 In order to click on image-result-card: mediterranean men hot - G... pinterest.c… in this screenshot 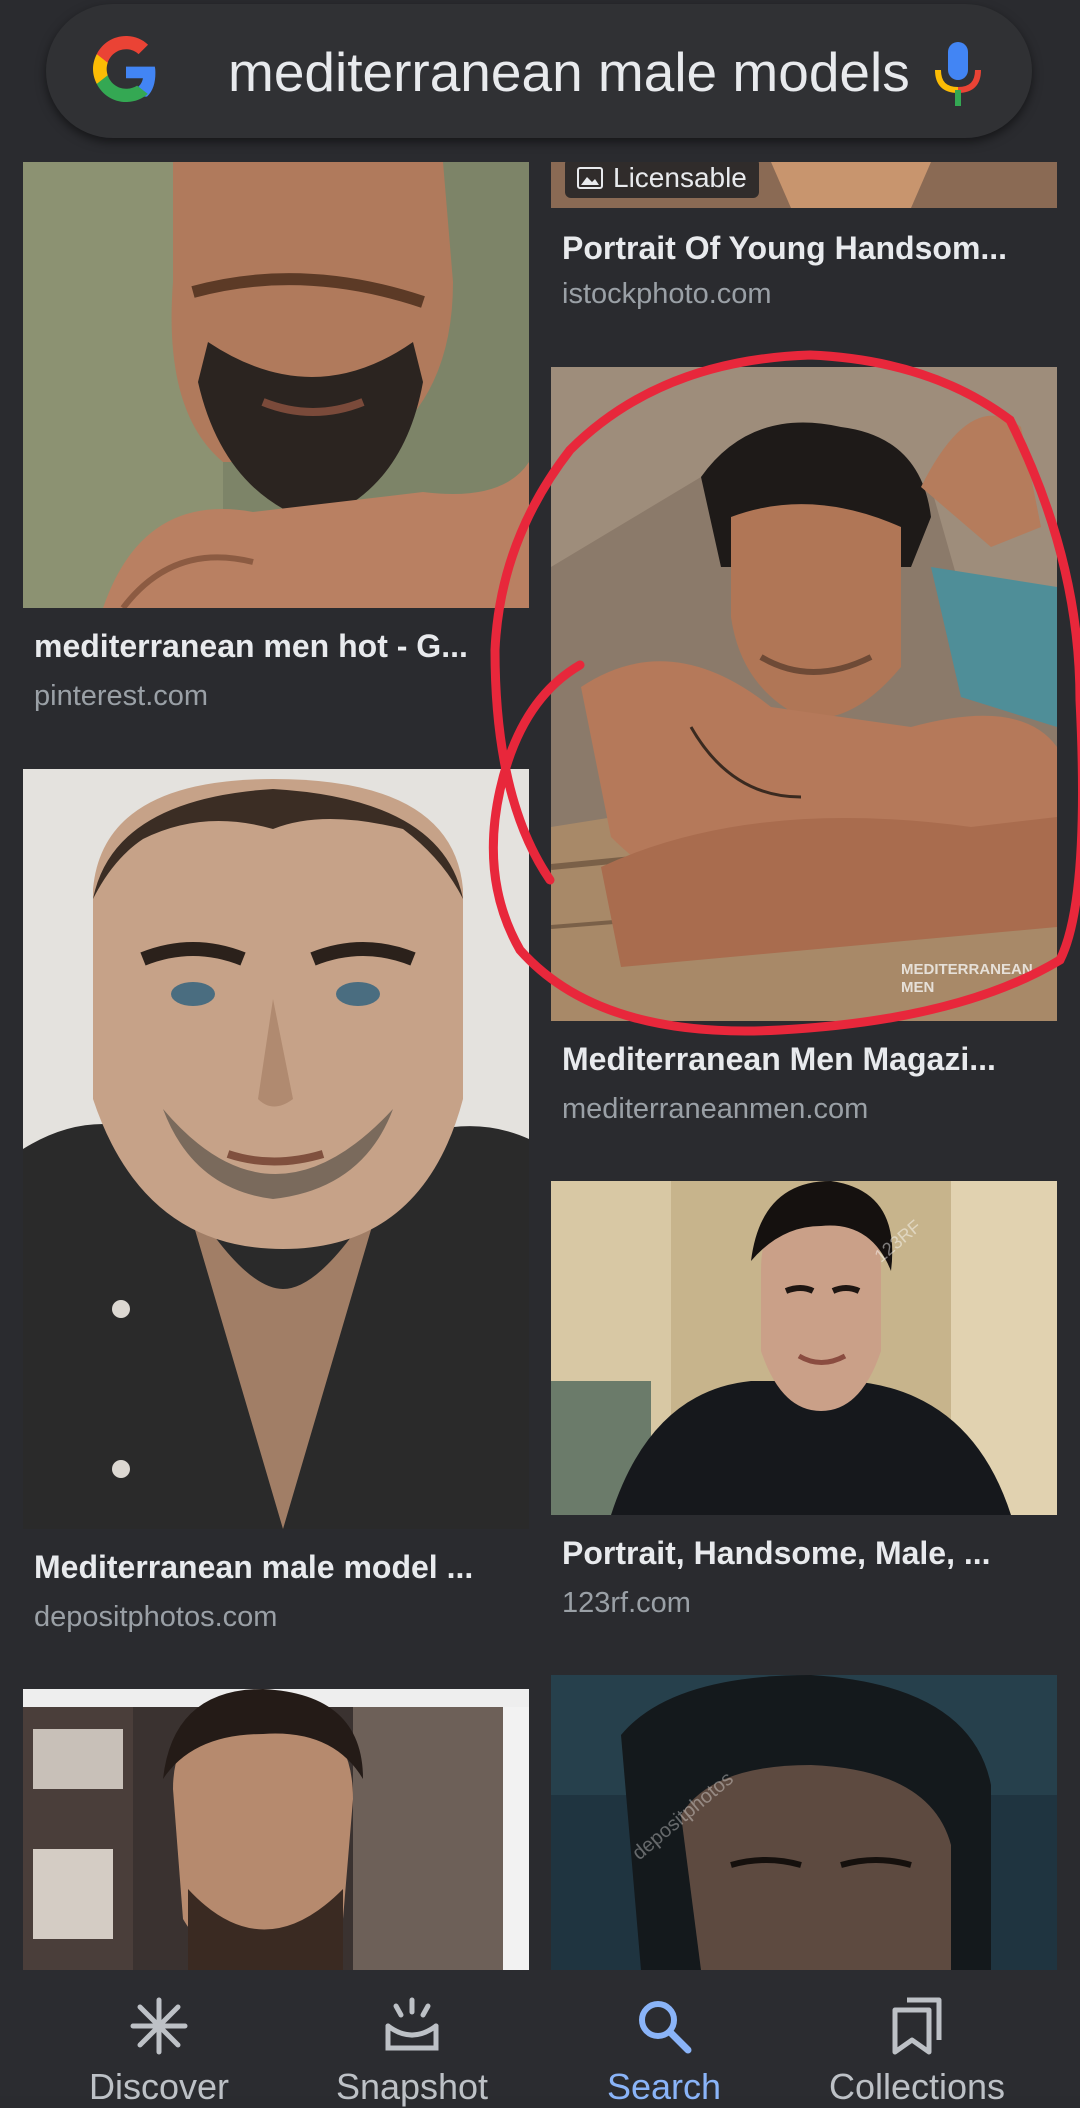, I will do `click(276, 442)`.